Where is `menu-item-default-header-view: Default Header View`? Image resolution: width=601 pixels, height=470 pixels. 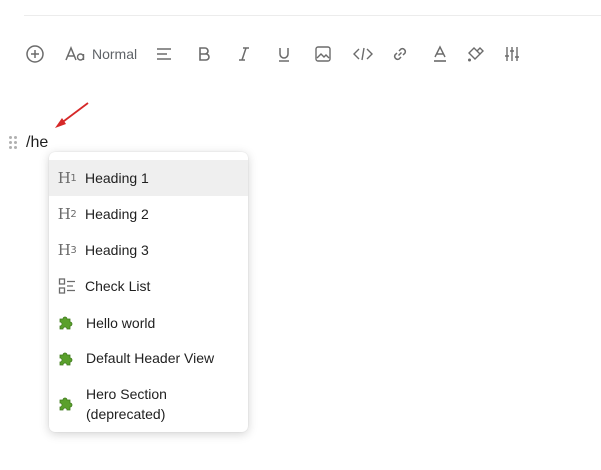 menu-item-default-header-view: Default Header View is located at coordinates (148, 358).